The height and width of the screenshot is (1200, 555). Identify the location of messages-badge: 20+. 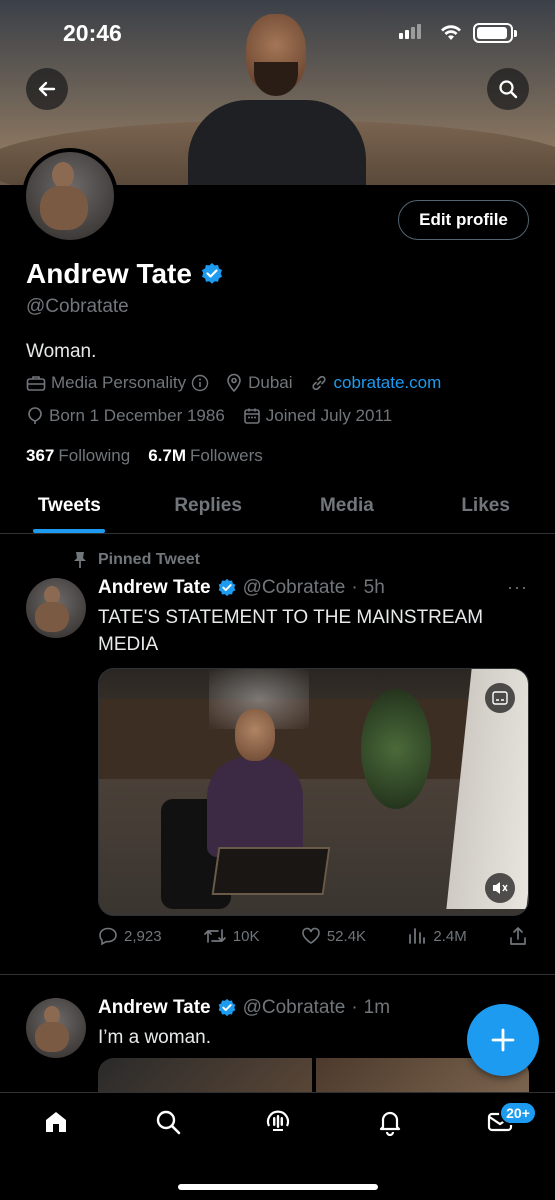
(518, 1113).